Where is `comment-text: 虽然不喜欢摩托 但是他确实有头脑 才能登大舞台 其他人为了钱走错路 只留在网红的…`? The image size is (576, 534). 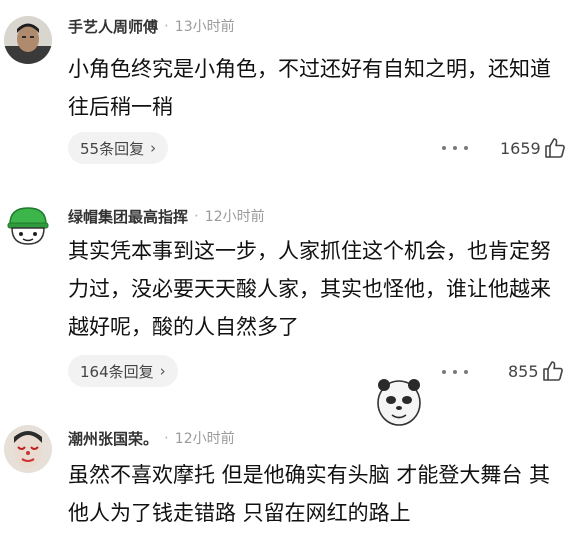 comment-text: 虽然不喜欢摩托 但是他确实有头脑 才能登大舞台 其他人为了钱走错路 只留在网红的… is located at coordinates (309, 494).